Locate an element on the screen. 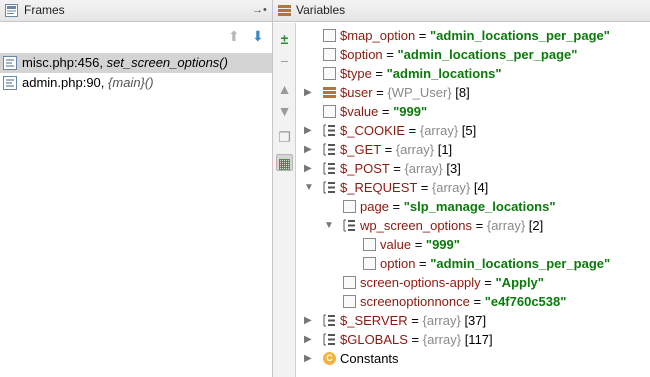 This screenshot has height=377, width=650. variables-toolbar: ± − ▲ ▼ ❐ ▦ is located at coordinates (284, 200).